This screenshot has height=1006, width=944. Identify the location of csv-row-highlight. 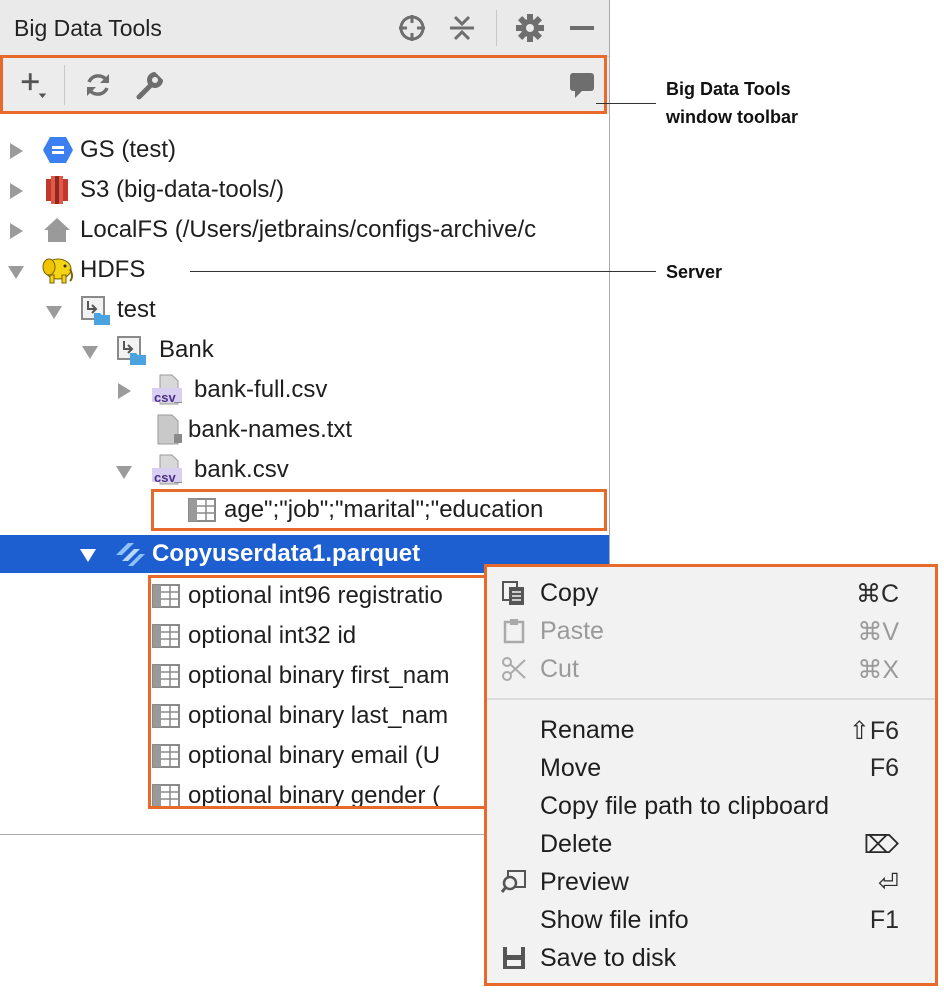
(379, 510).